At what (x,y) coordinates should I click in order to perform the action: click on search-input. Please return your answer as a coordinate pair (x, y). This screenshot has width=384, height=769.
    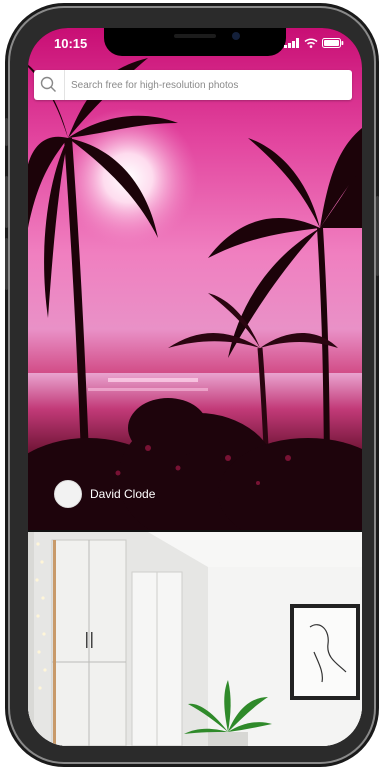
    Looking at the image, I should click on (211, 85).